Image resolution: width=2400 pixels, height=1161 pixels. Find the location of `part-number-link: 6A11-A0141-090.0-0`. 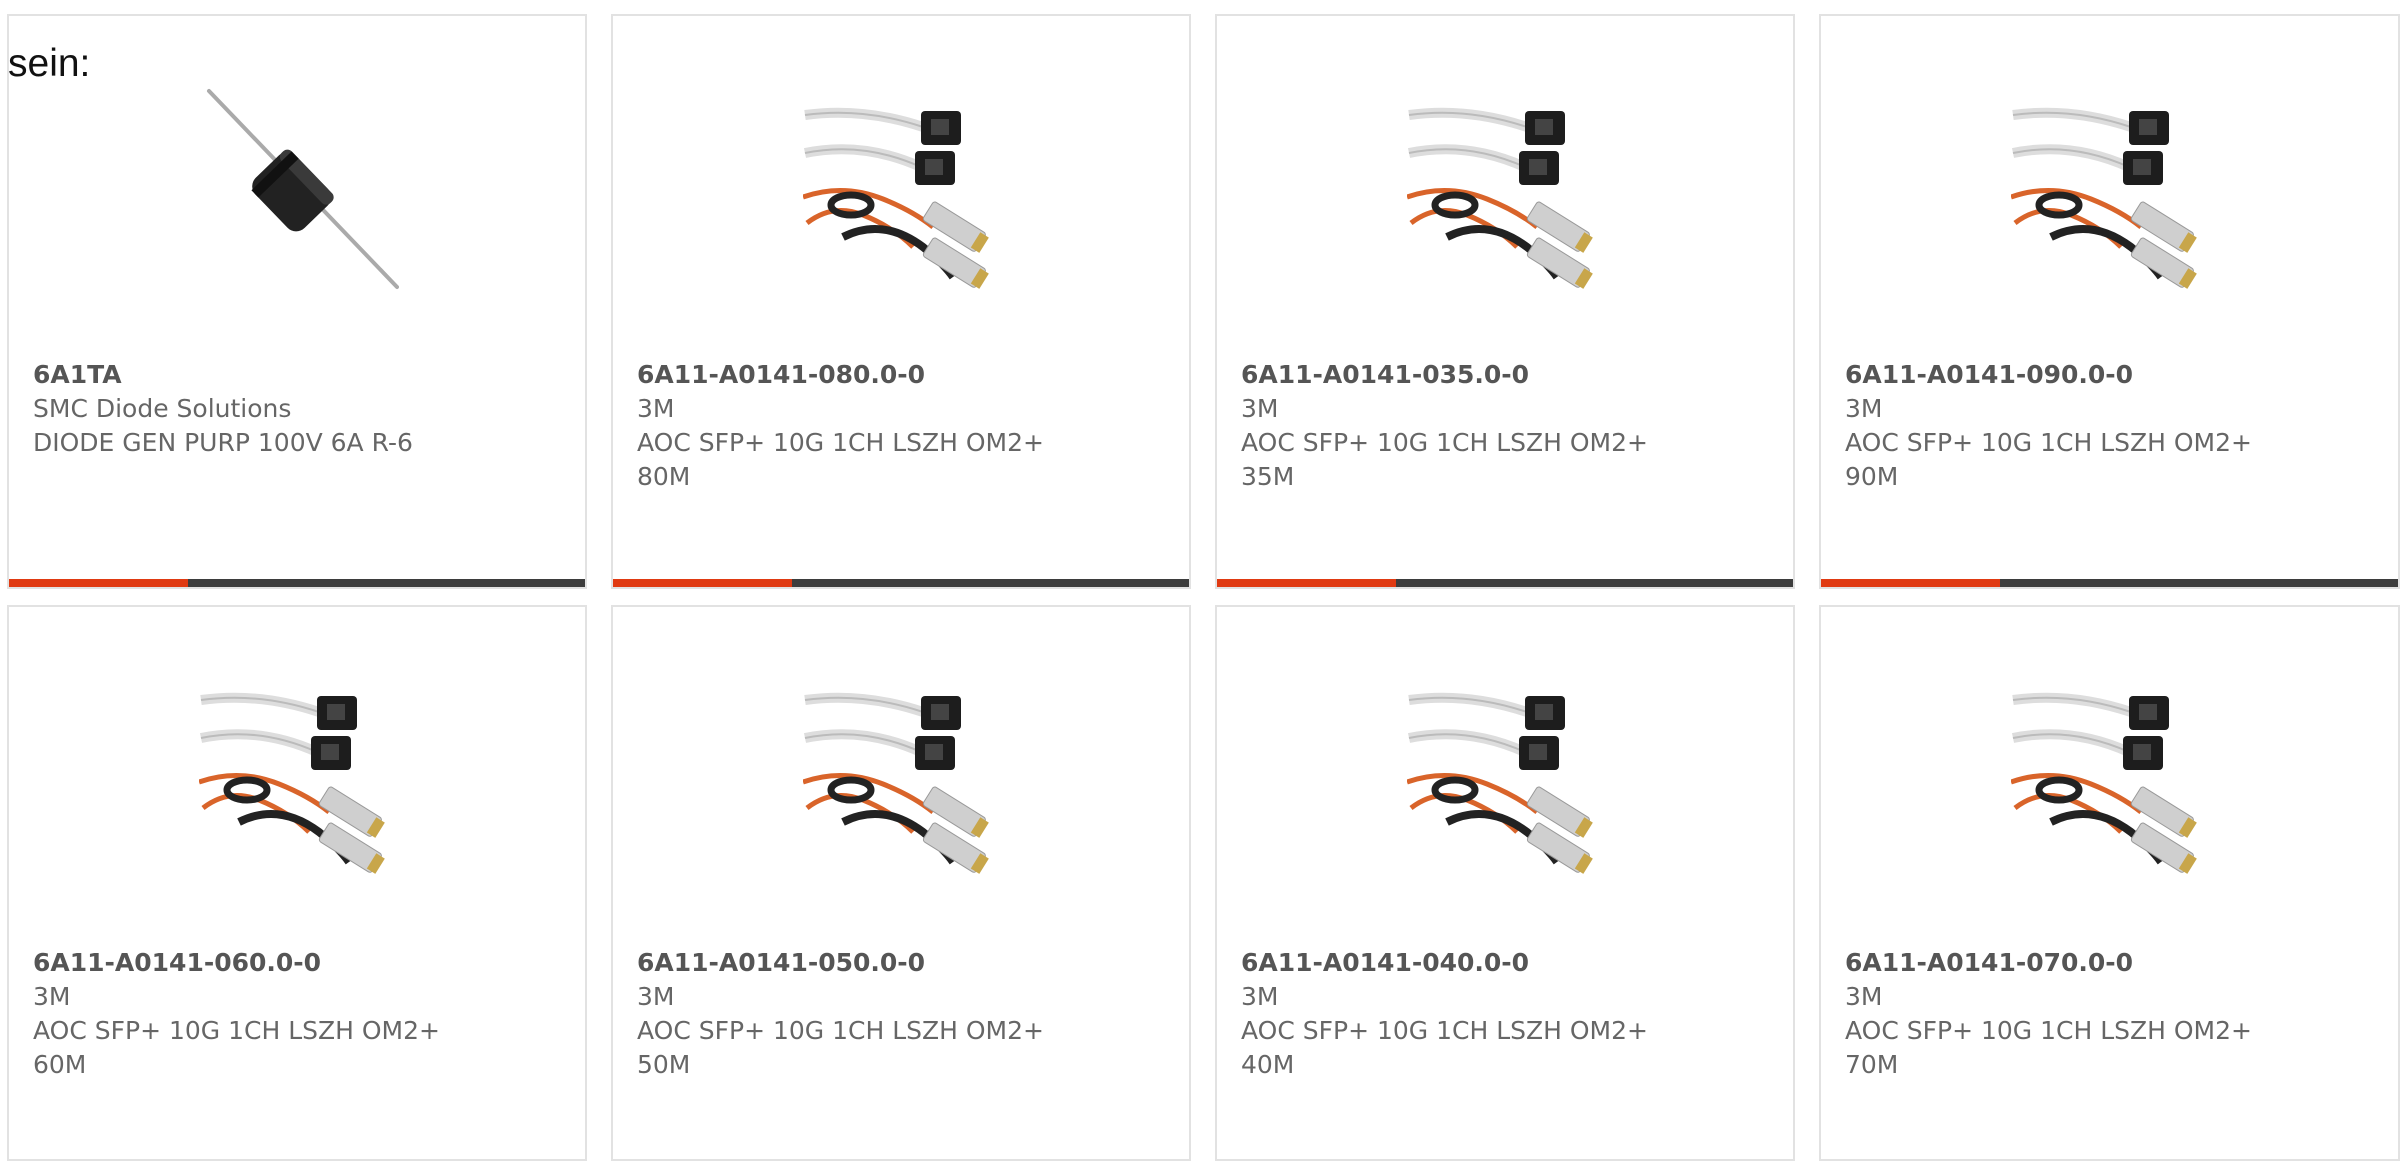

part-number-link: 6A11-A0141-090.0-0 is located at coordinates (2111, 375).